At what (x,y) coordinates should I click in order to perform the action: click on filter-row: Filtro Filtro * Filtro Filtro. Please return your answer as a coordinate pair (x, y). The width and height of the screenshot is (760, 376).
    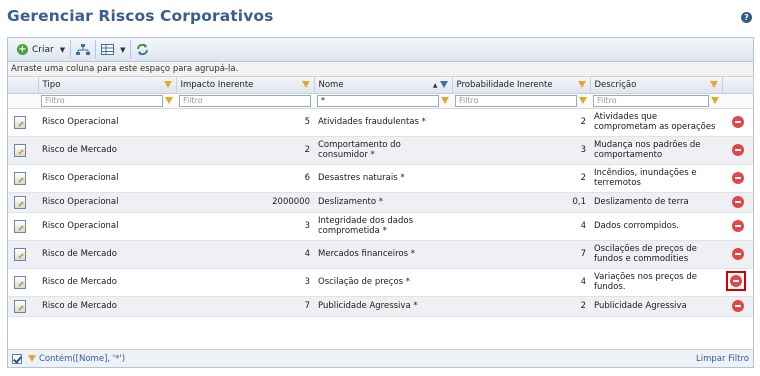
    Looking at the image, I should click on (380, 101).